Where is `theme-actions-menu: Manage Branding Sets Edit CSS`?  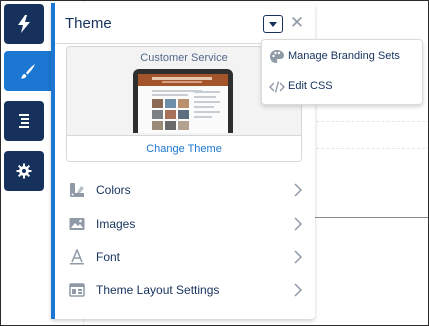
theme-actions-menu: Manage Branding Sets Edit CSS is located at coordinates (342, 72).